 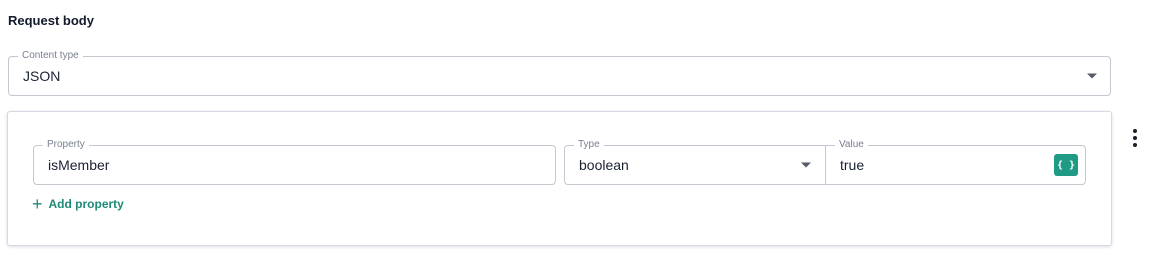 What do you see at coordinates (604, 165) in the screenshot?
I see `type-value: boolean` at bounding box center [604, 165].